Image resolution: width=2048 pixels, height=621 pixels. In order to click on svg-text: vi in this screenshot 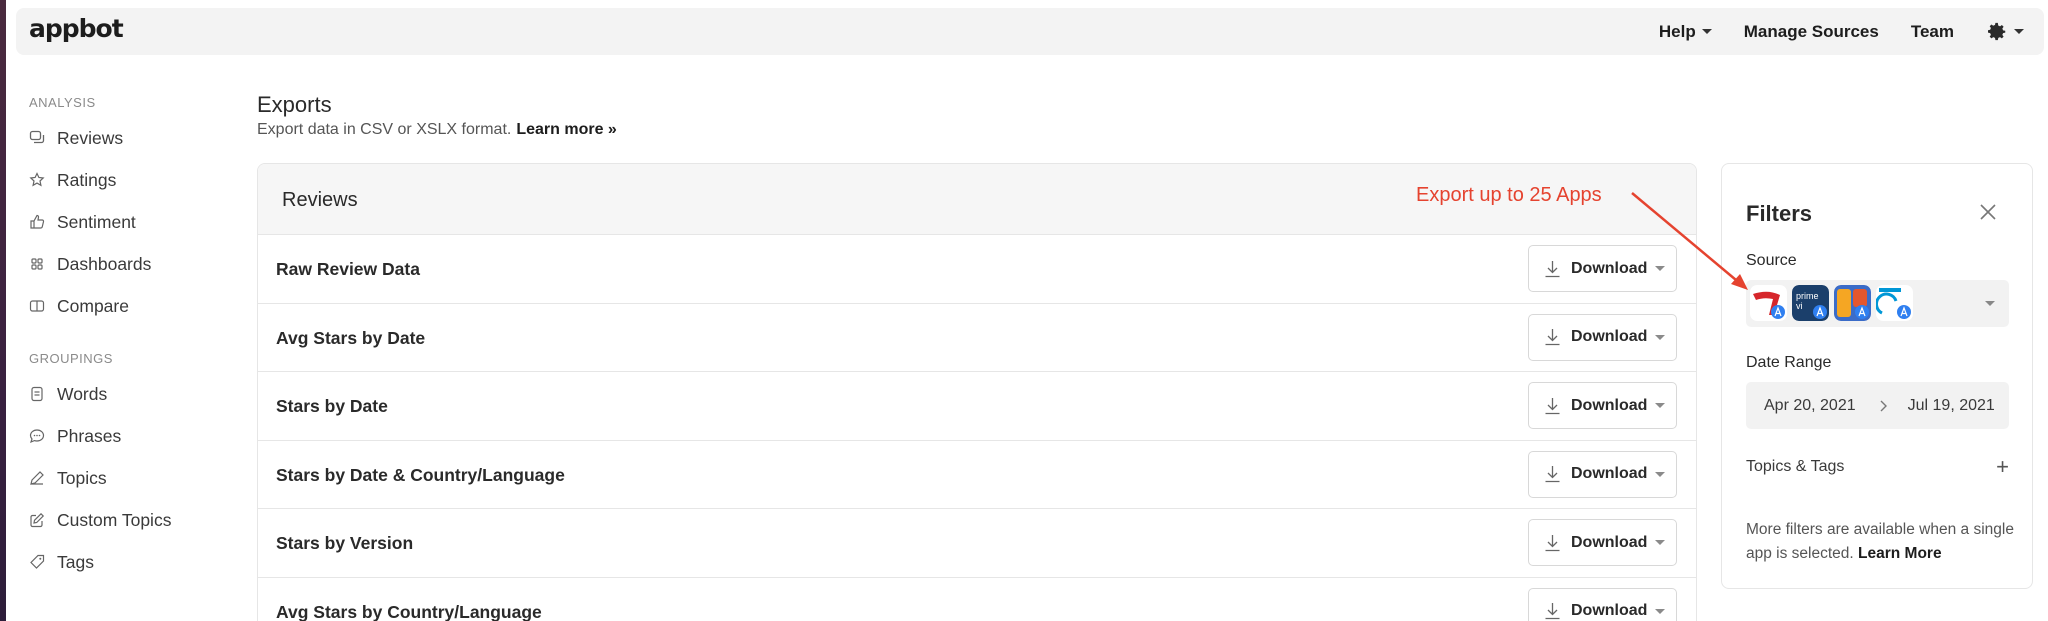, I will do `click(1799, 306)`.